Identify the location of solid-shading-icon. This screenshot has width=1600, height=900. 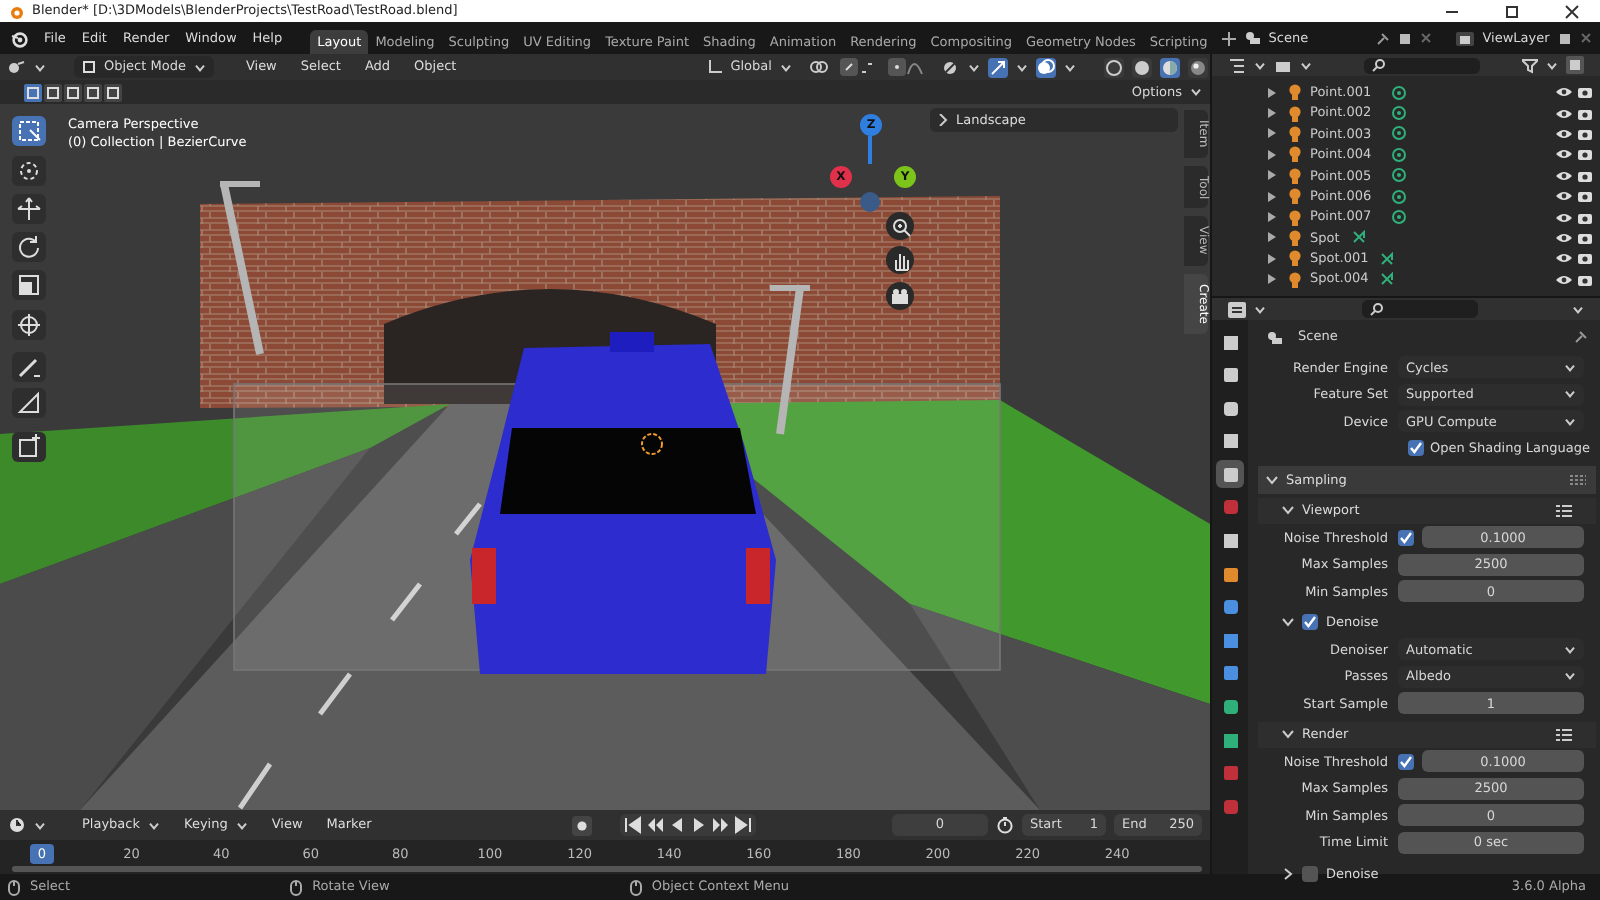
(1141, 67).